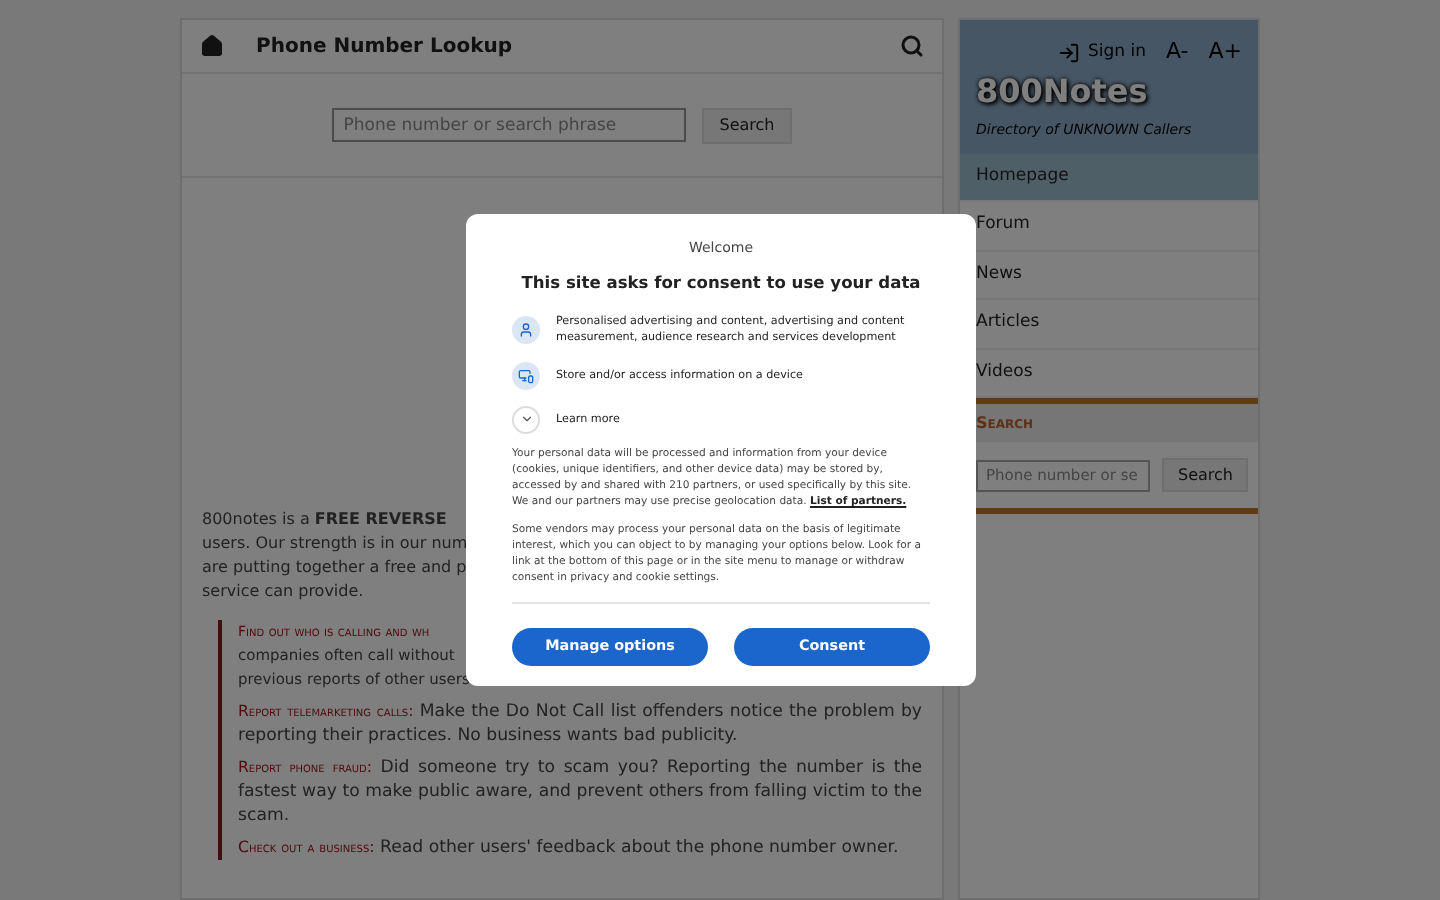 The width and height of the screenshot is (1440, 900). Describe the element at coordinates (335, 544) in the screenshot. I see `intro-text: users. Our strength is in our num` at that location.